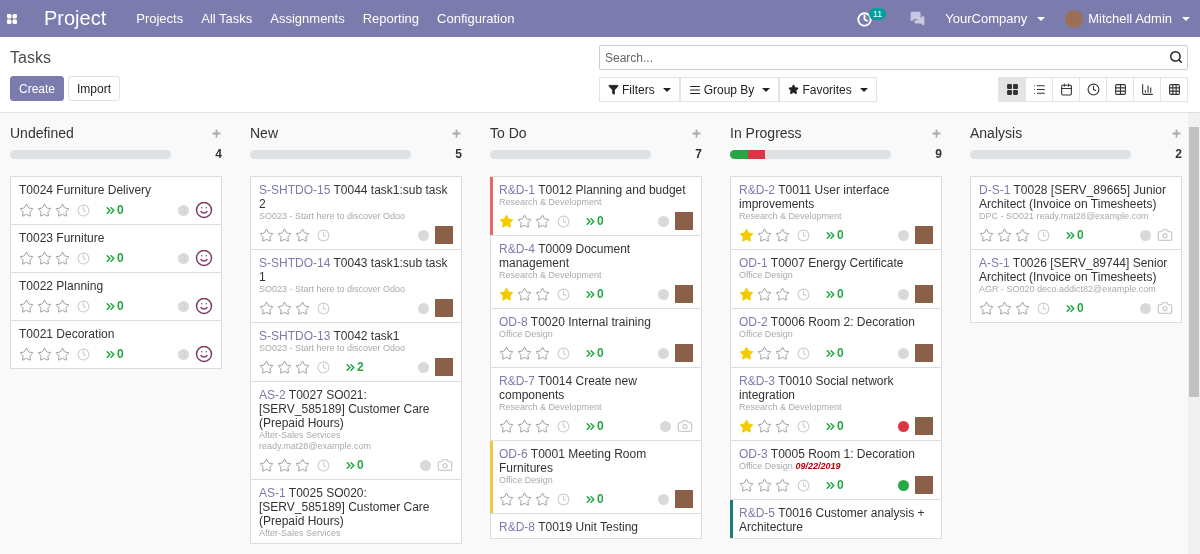  Describe the element at coordinates (918, 18) in the screenshot. I see `chat-icon` at that location.